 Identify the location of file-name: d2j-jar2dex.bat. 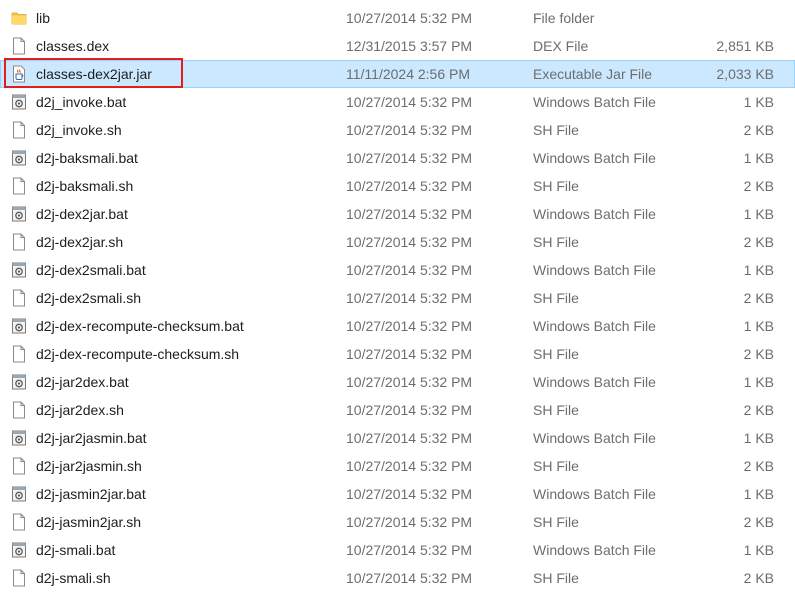
(82, 382).